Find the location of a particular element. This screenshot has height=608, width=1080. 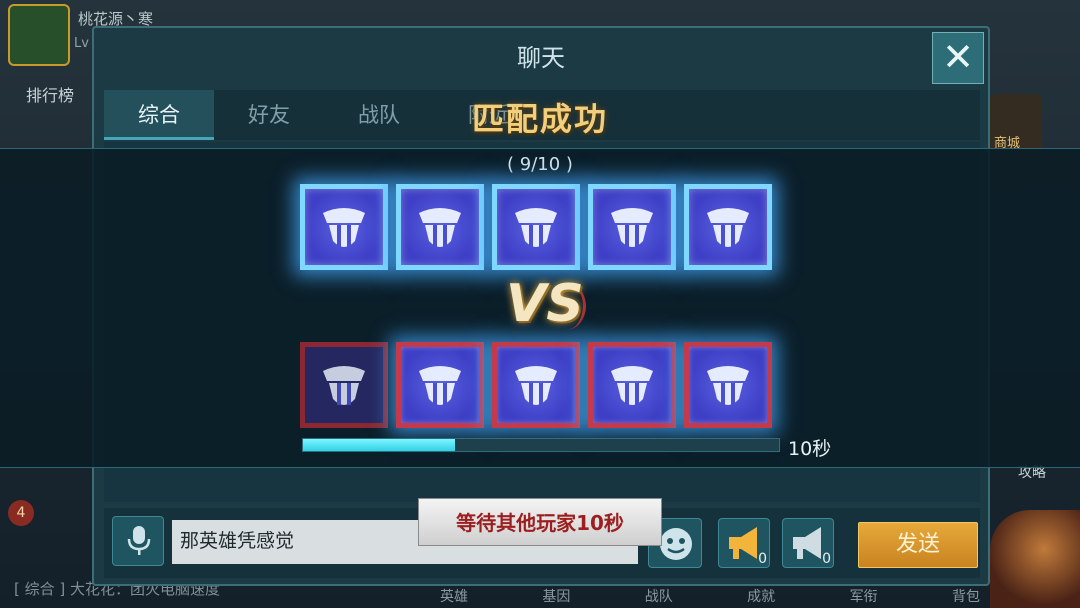

match-title: 匹配成功 is located at coordinates (539, 119).